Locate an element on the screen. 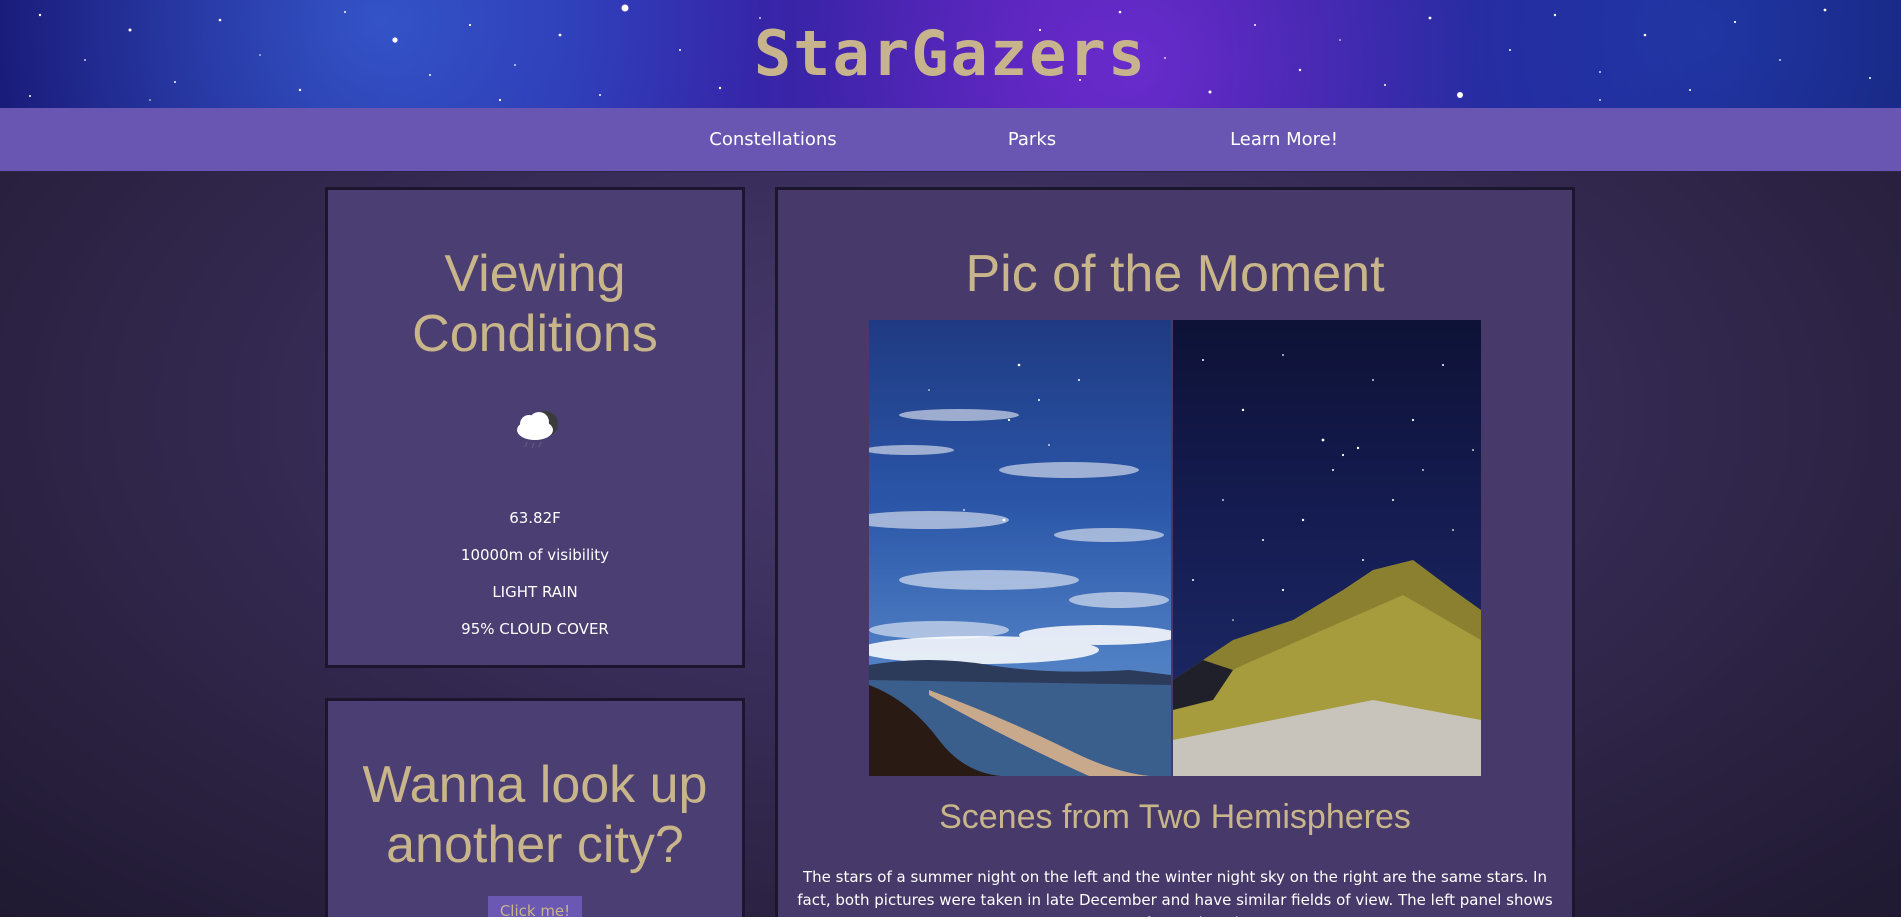 The width and height of the screenshot is (1901, 919). nav-item-parks: Parks is located at coordinates (1032, 139).